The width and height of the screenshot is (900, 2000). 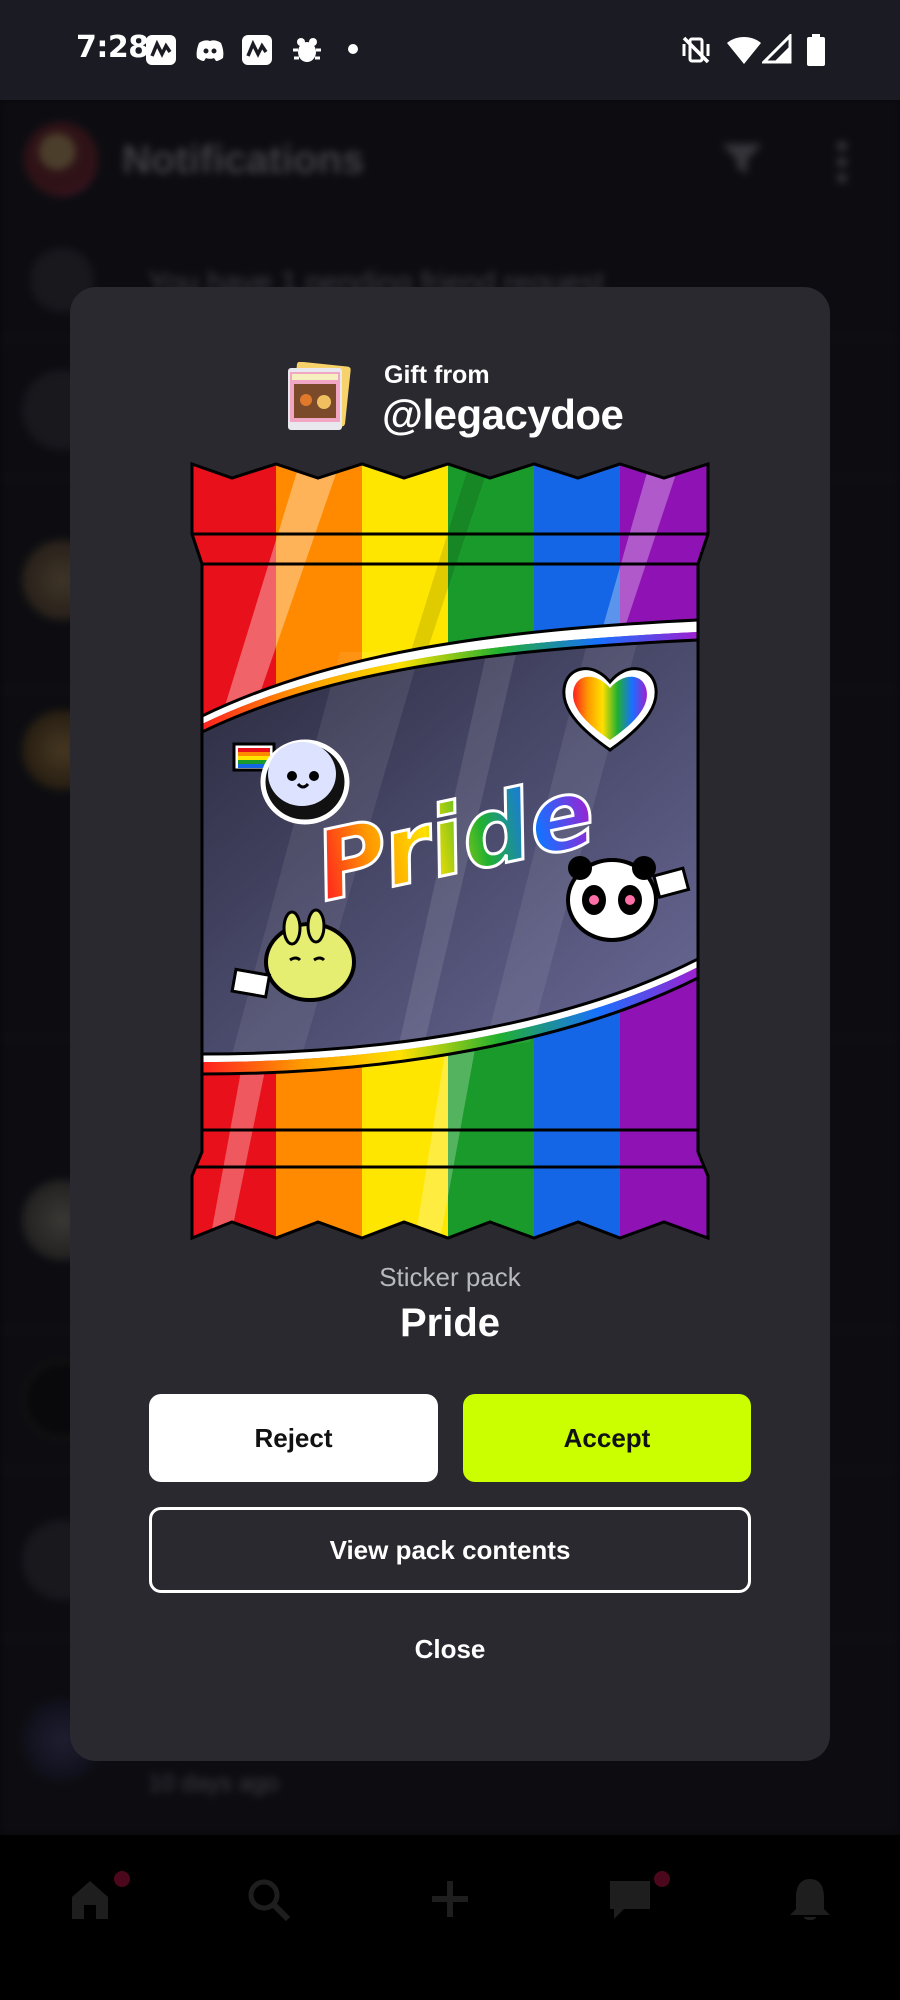 What do you see at coordinates (696, 50) in the screenshot?
I see `vibrate-off-icon` at bounding box center [696, 50].